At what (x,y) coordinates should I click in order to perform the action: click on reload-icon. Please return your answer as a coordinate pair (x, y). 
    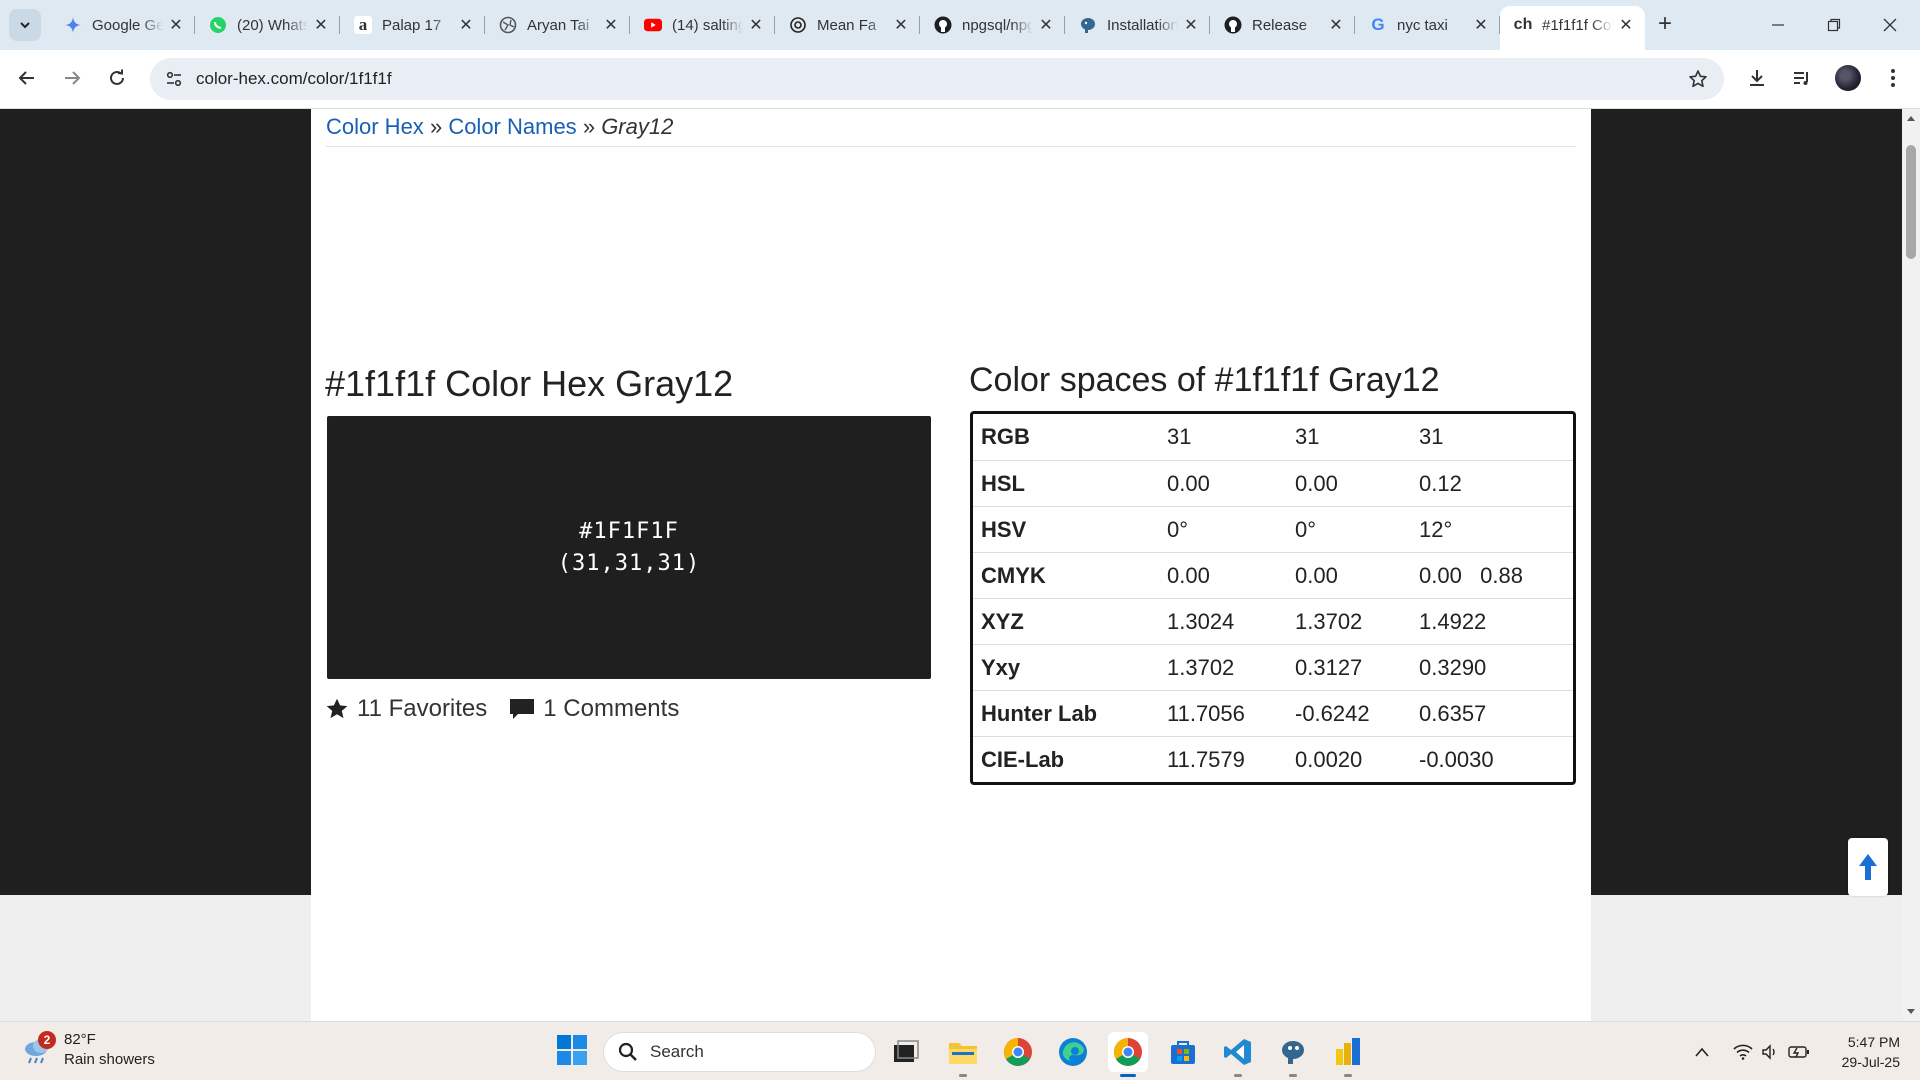
    Looking at the image, I should click on (117, 77).